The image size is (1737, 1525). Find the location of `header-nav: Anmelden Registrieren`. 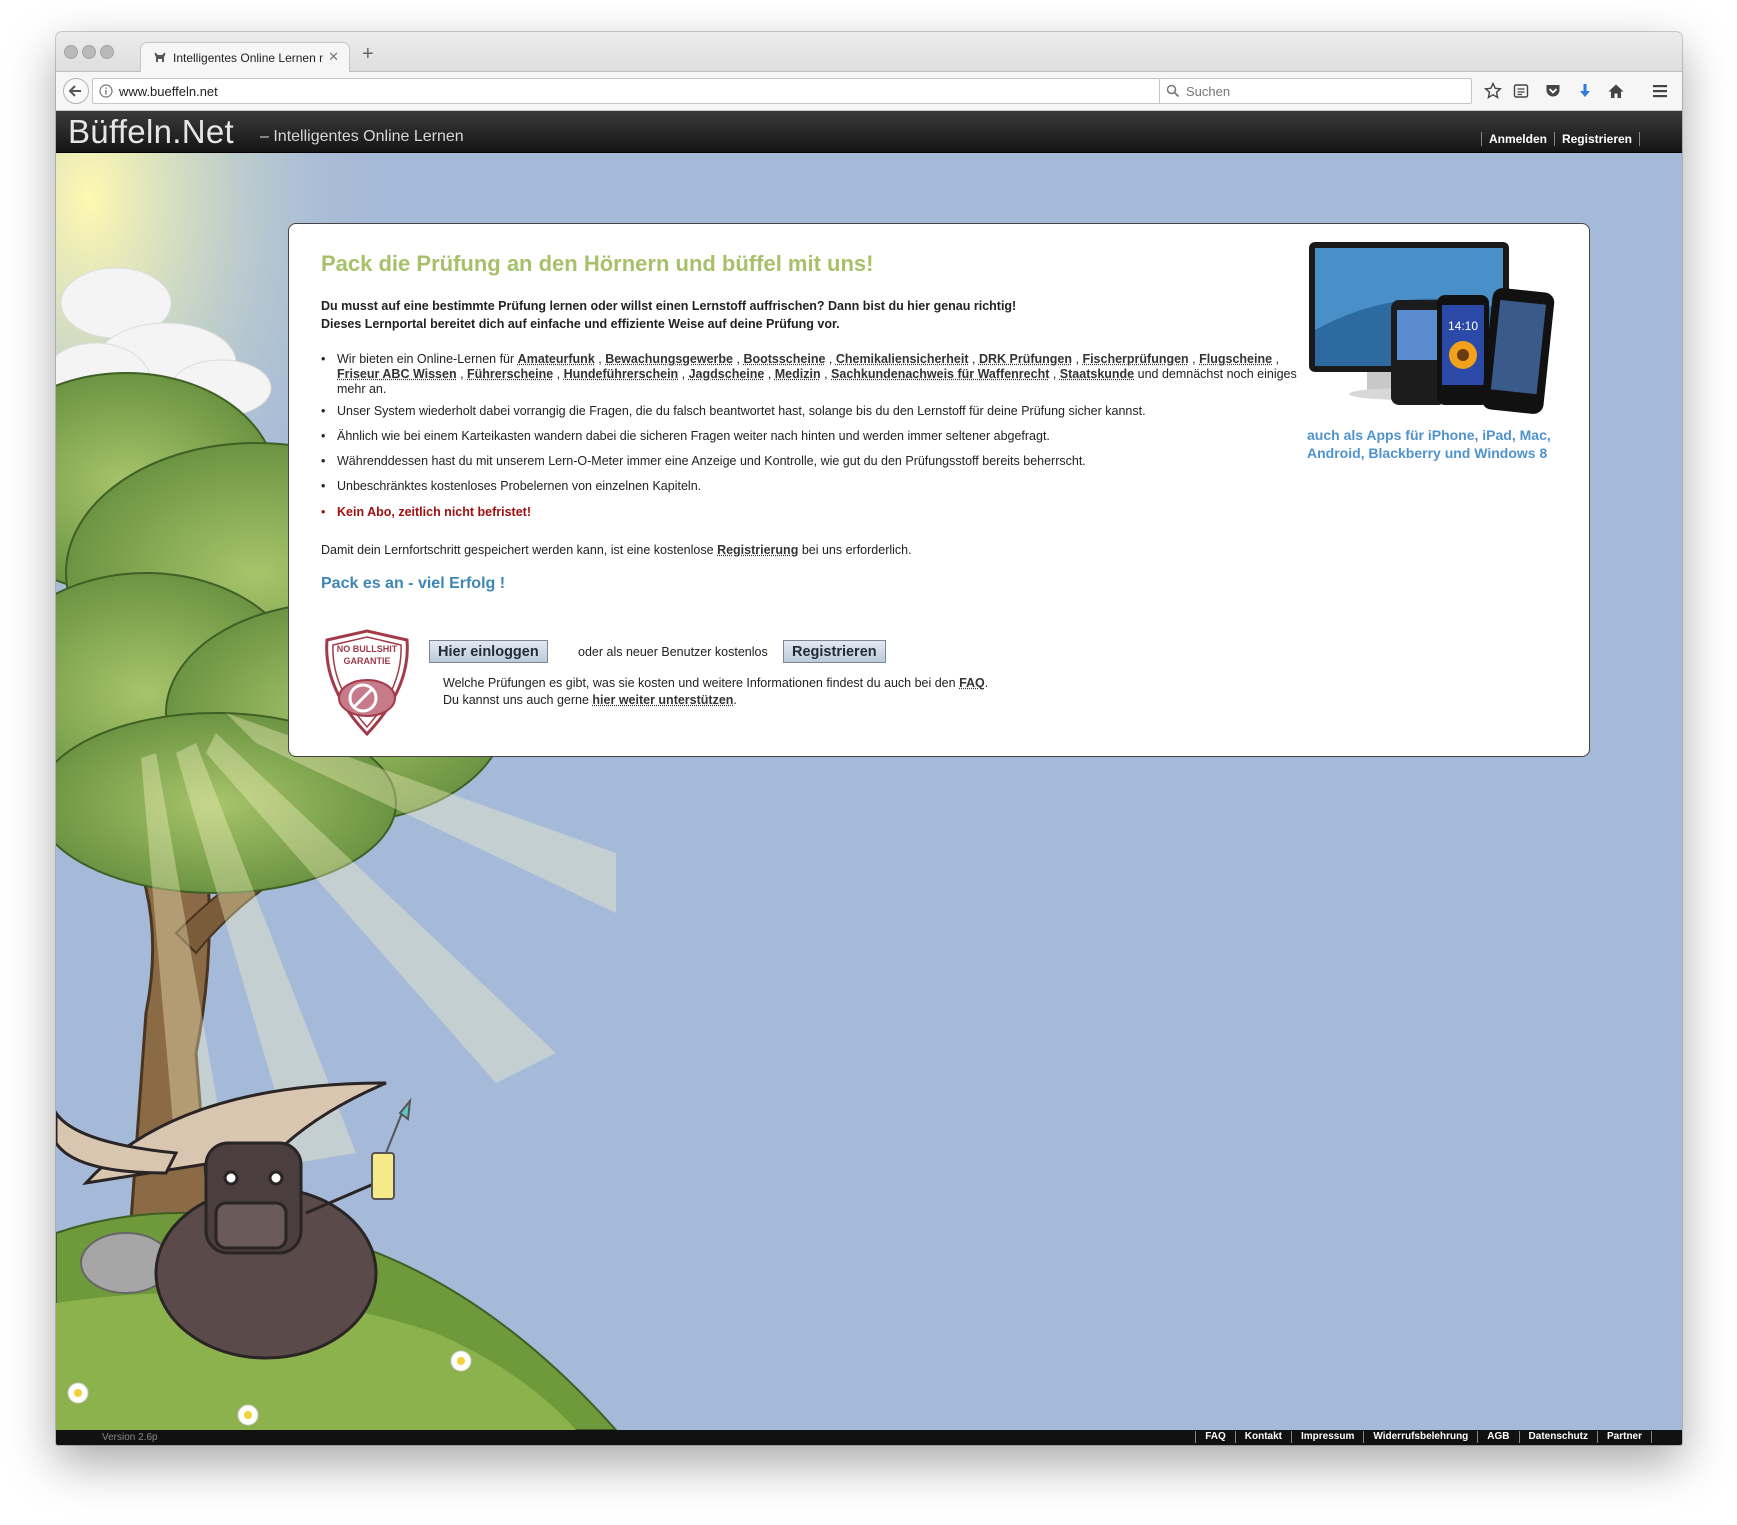

header-nav: Anmelden Registrieren is located at coordinates (1560, 139).